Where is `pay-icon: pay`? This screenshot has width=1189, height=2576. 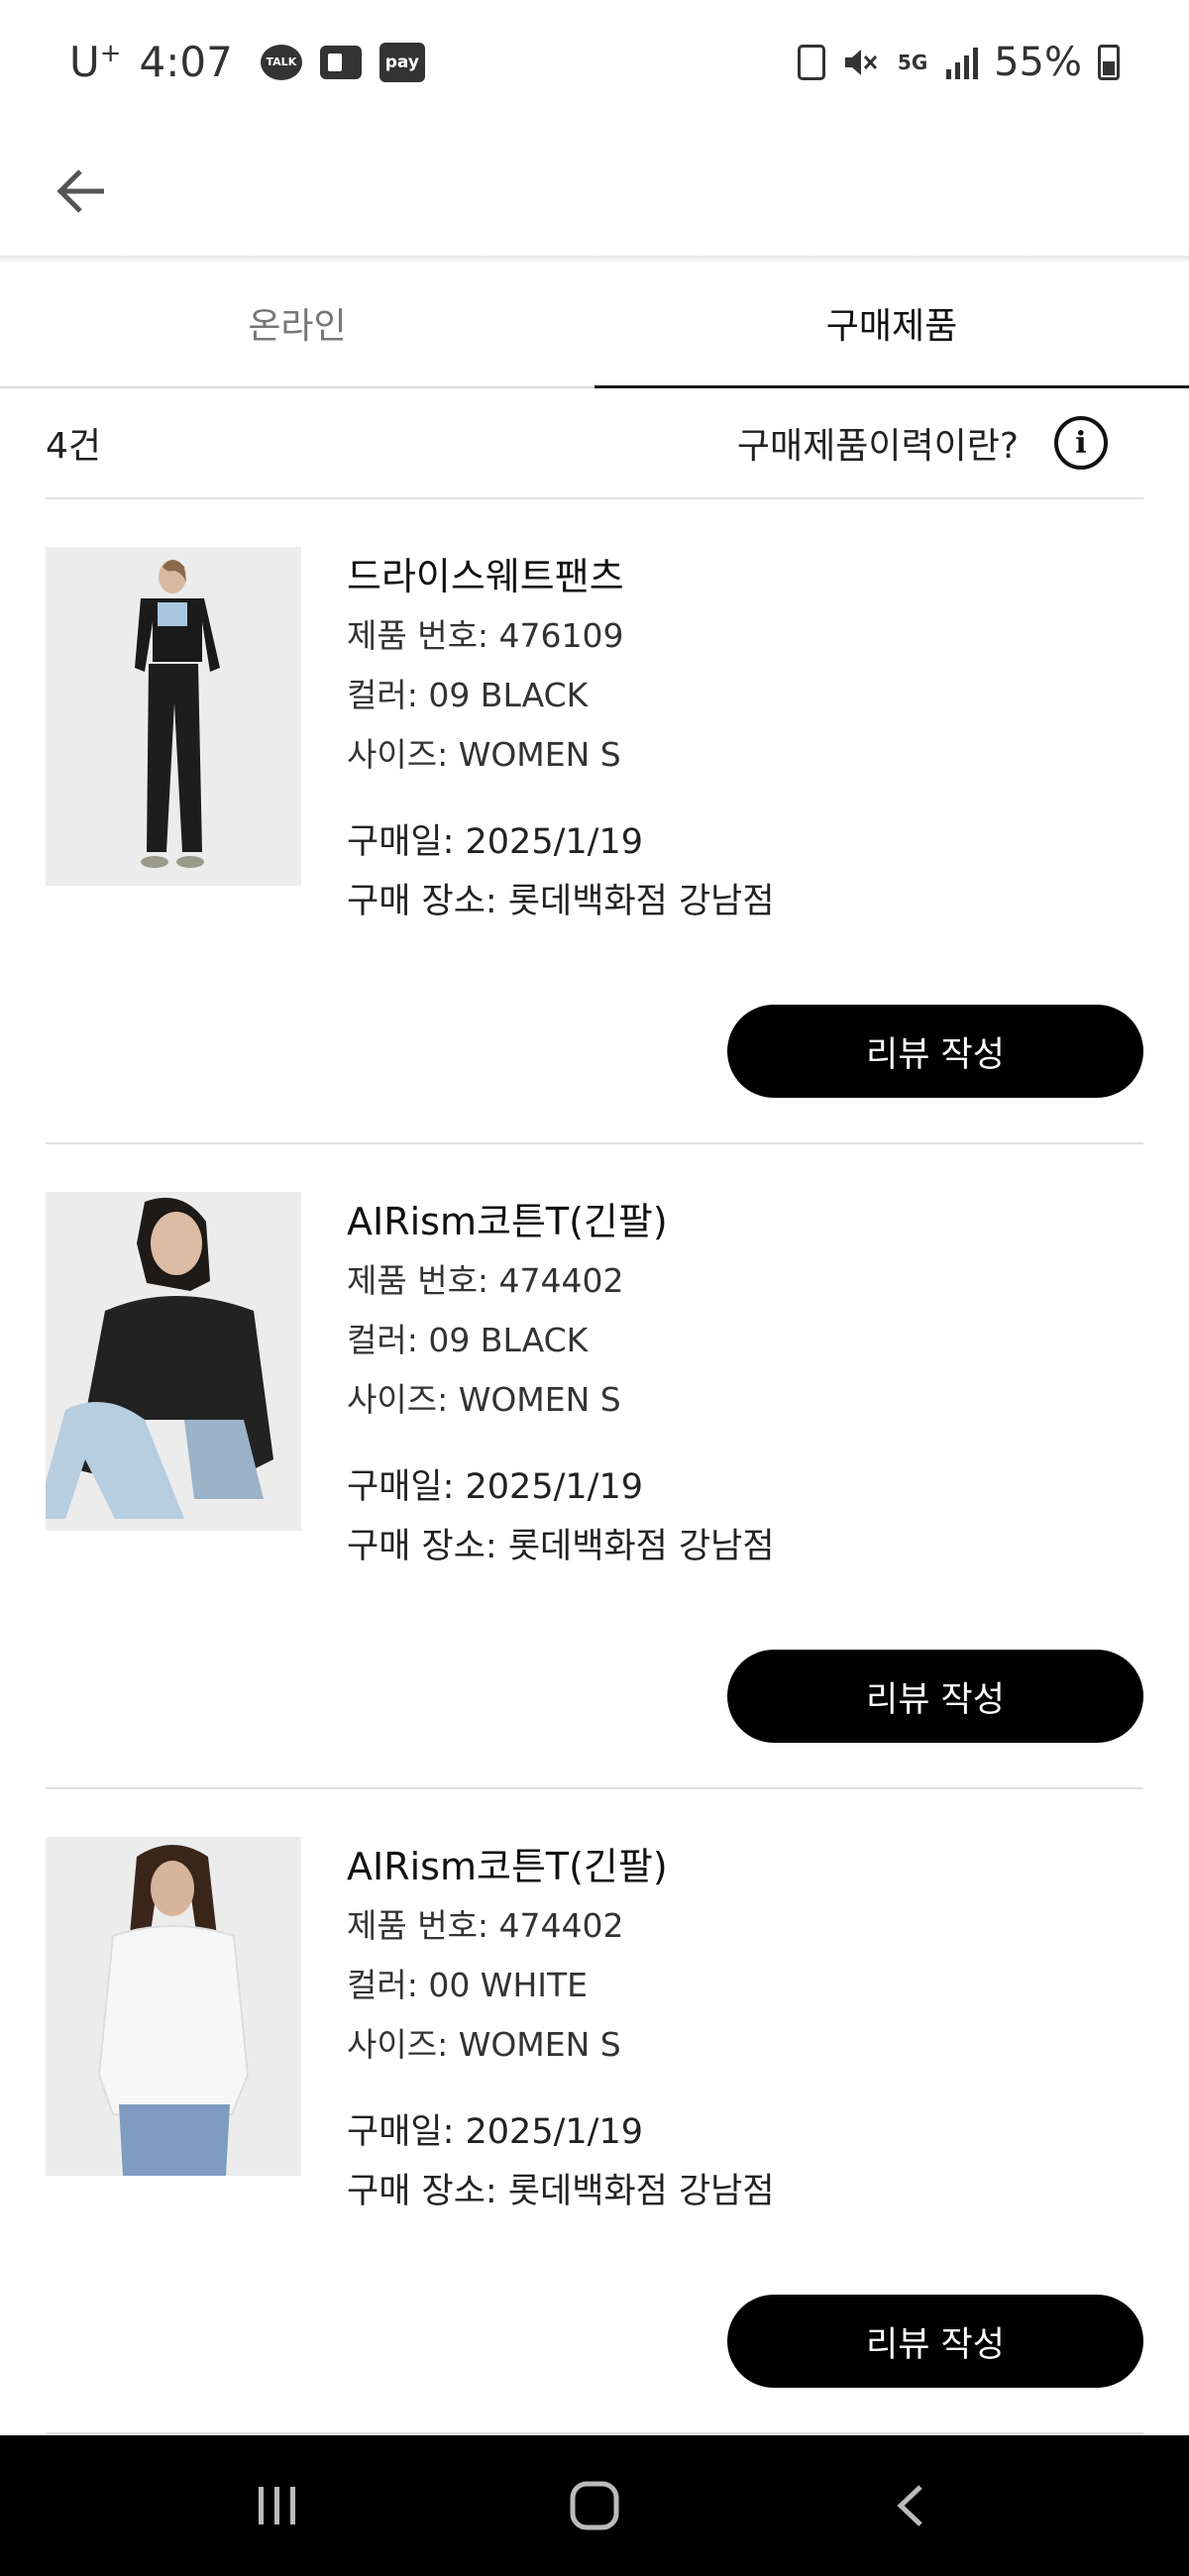
pay-icon: pay is located at coordinates (401, 62).